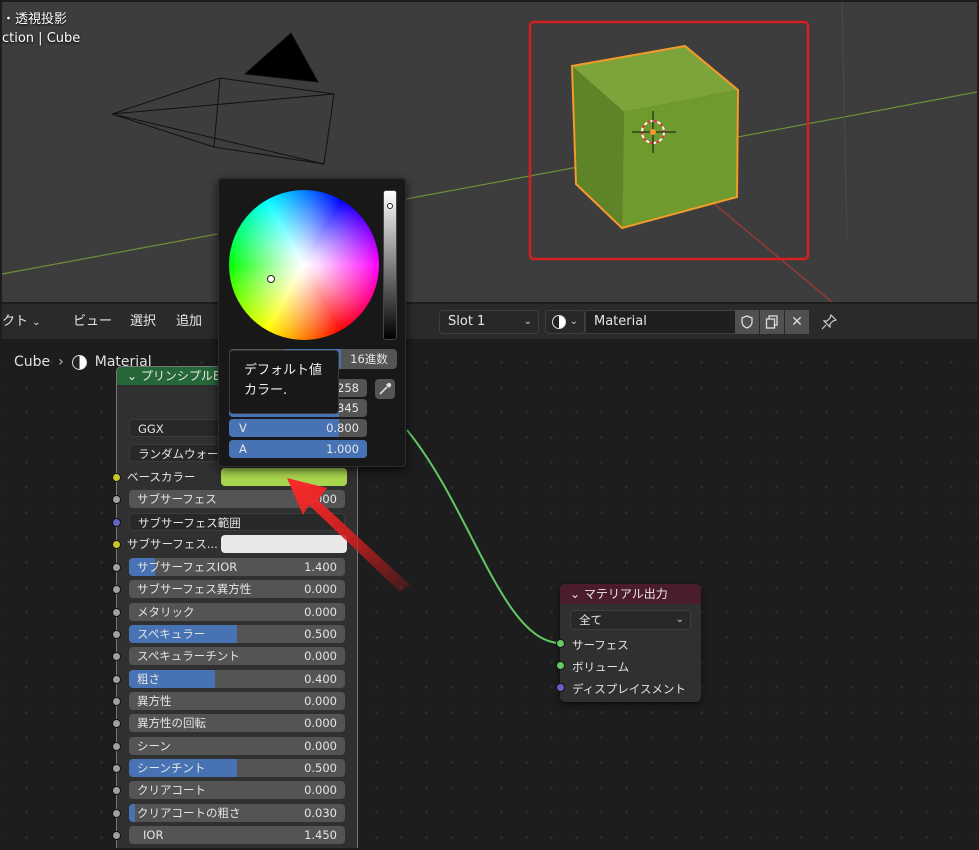 This screenshot has height=850, width=979. I want to click on slider-label: IOR, so click(153, 835).